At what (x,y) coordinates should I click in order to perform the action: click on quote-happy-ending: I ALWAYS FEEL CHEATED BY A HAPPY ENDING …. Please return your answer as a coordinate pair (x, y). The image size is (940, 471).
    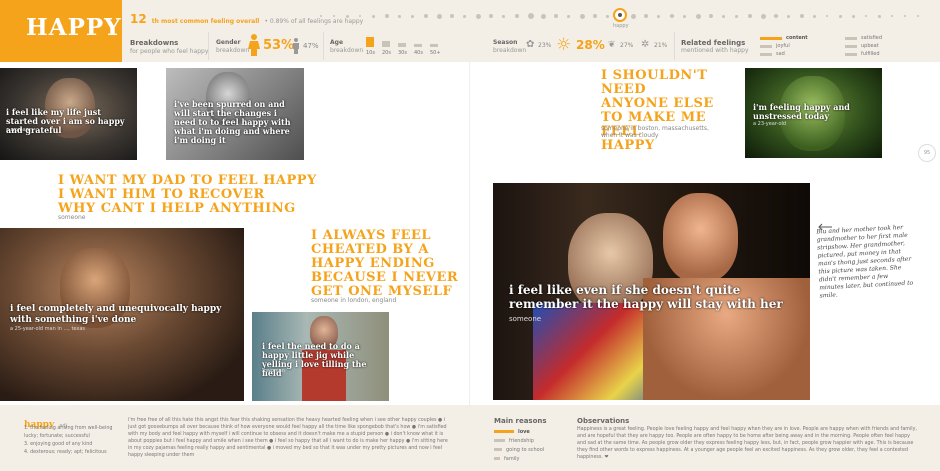
    Looking at the image, I should click on (385, 263).